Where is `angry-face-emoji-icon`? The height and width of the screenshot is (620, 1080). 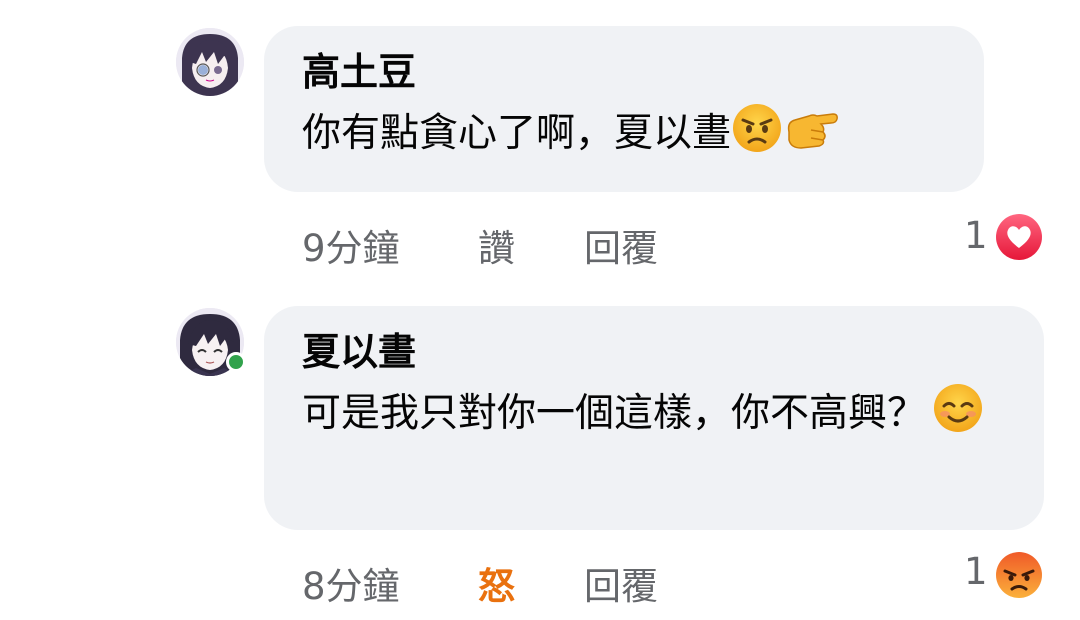 angry-face-emoji-icon is located at coordinates (757, 128).